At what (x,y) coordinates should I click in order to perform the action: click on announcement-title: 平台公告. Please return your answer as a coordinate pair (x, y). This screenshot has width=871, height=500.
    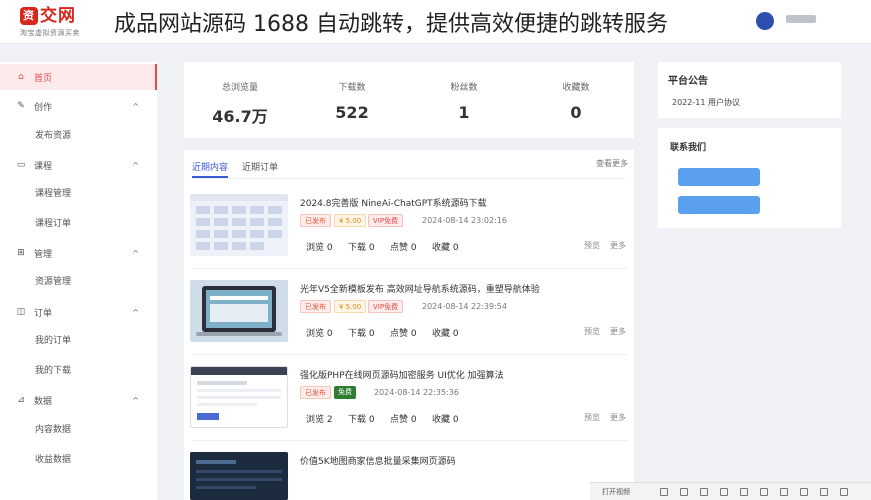
    Looking at the image, I should click on (688, 81).